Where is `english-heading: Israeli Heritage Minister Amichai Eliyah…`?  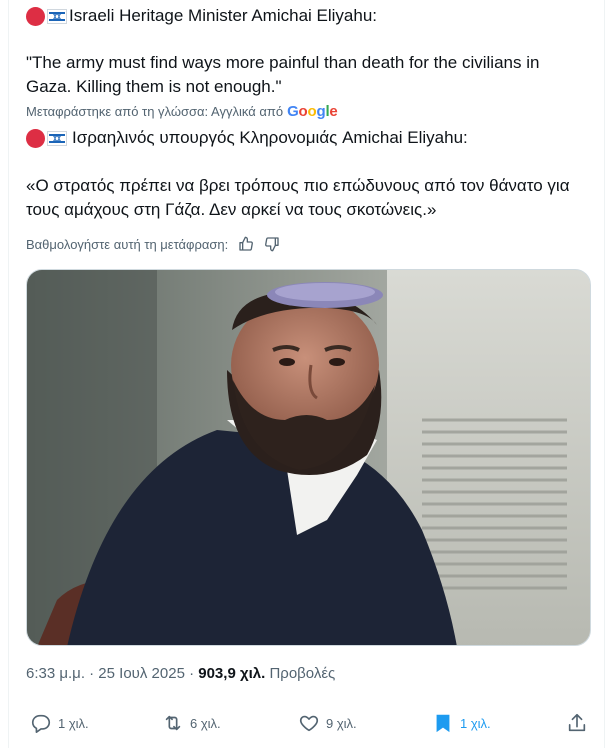 english-heading: Israeli Heritage Minister Amichai Eliyah… is located at coordinates (223, 15).